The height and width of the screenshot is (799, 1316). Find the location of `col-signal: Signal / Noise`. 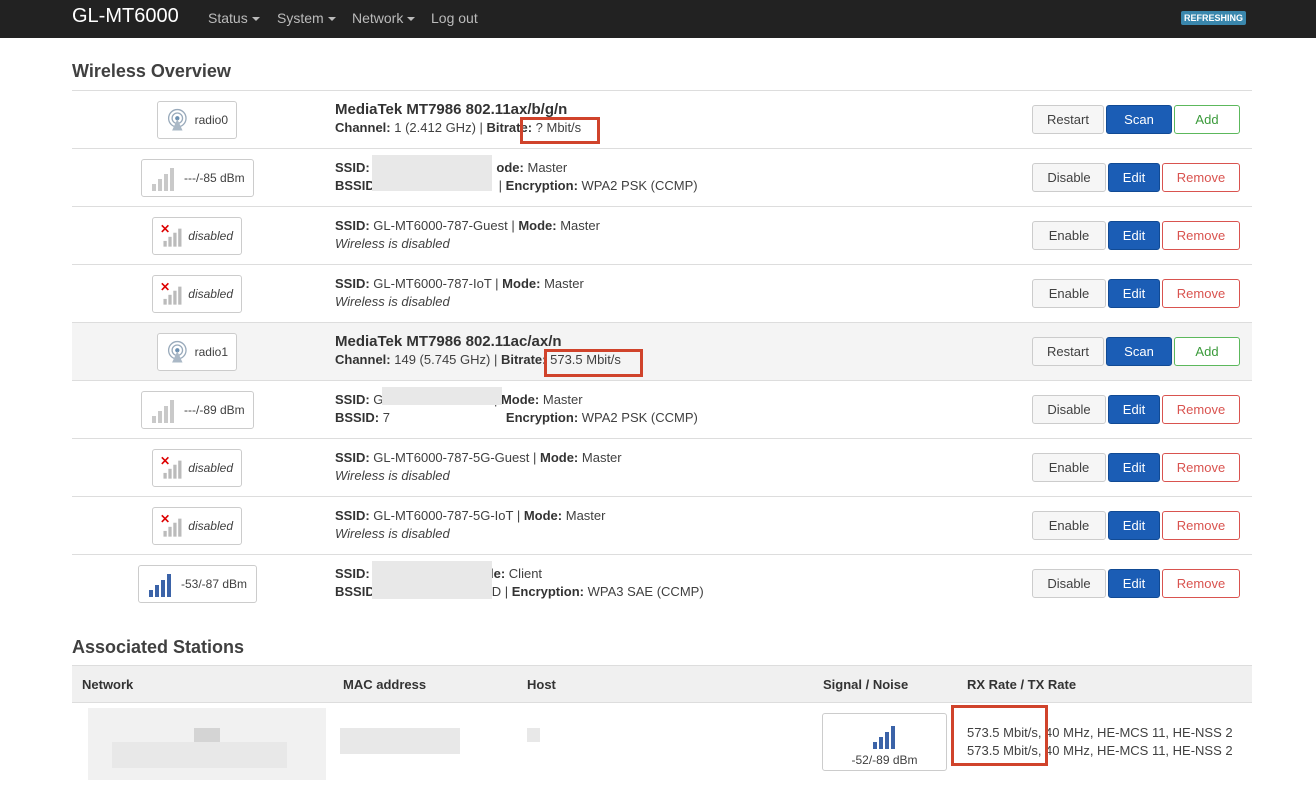

col-signal: Signal / Noise is located at coordinates (866, 684).